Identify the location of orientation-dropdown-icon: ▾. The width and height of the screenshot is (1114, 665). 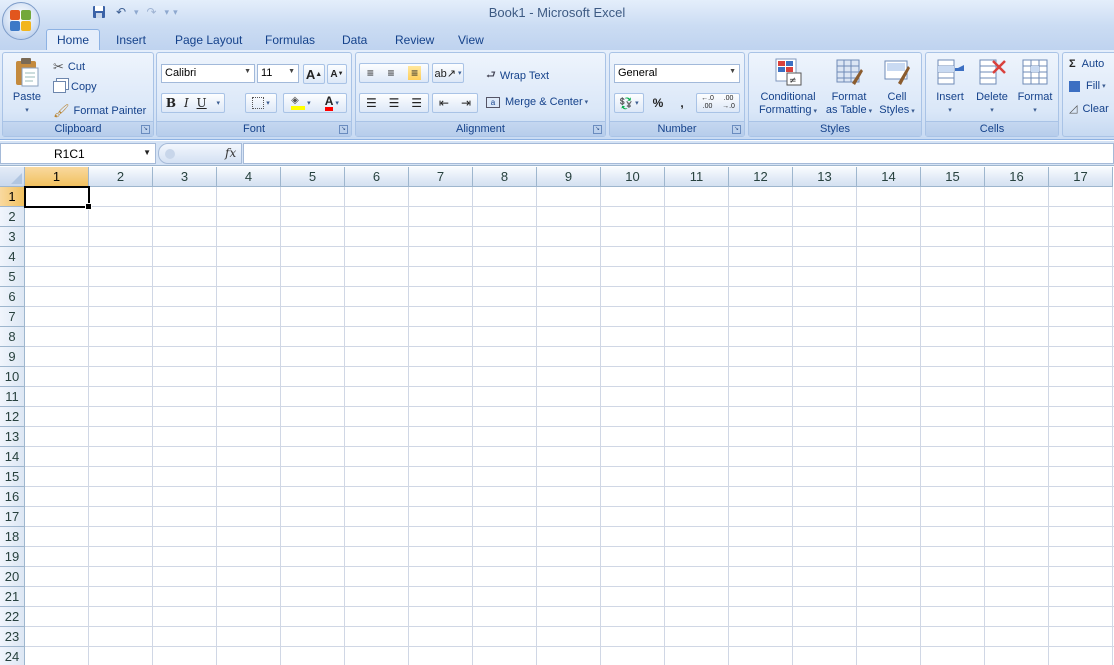
(460, 73).